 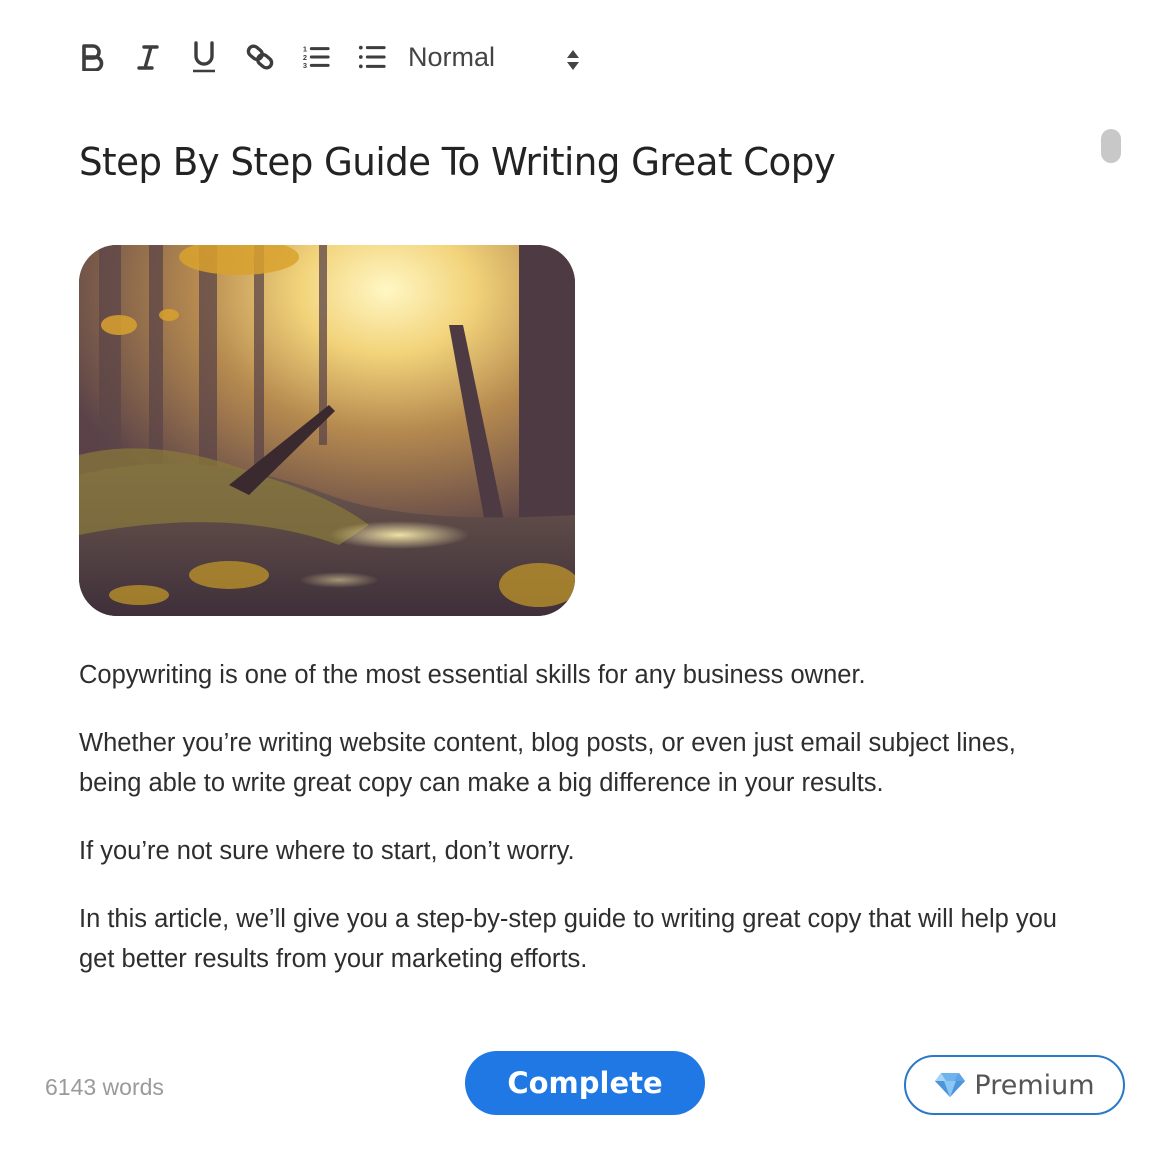 I want to click on italic-button, so click(x=148, y=57).